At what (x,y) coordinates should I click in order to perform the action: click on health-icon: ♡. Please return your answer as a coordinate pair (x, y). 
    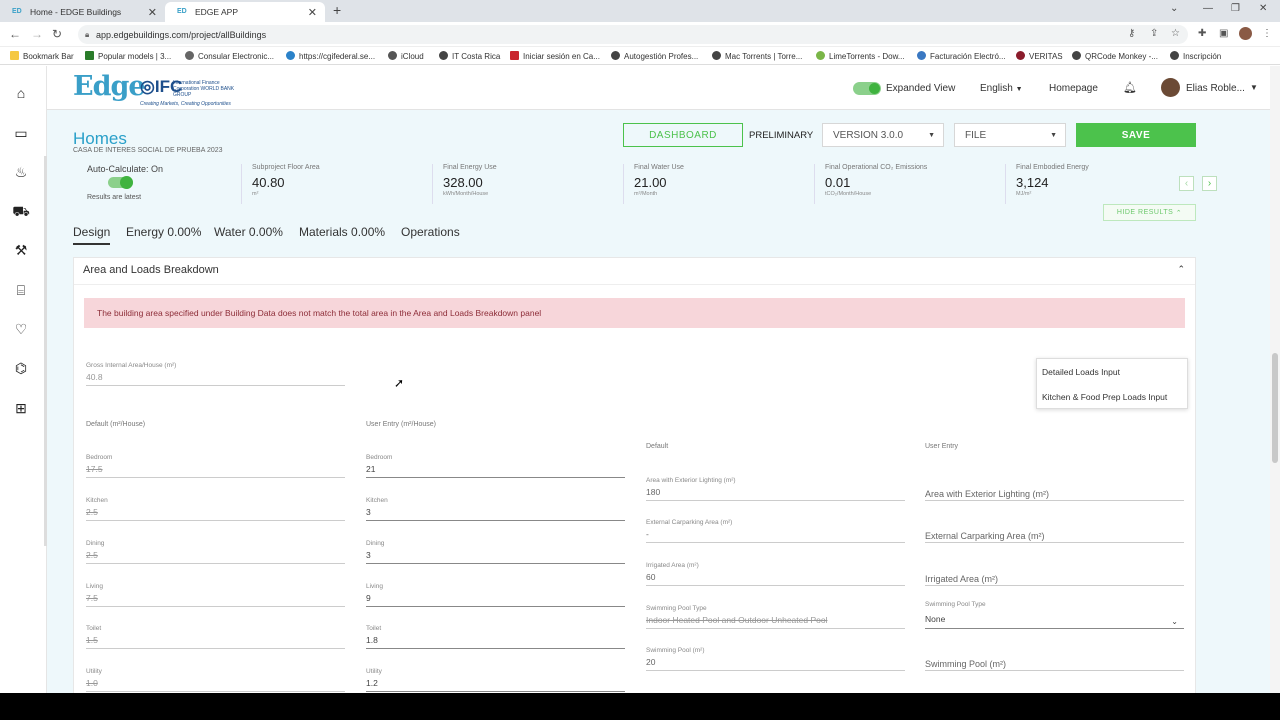
    Looking at the image, I should click on (21, 329).